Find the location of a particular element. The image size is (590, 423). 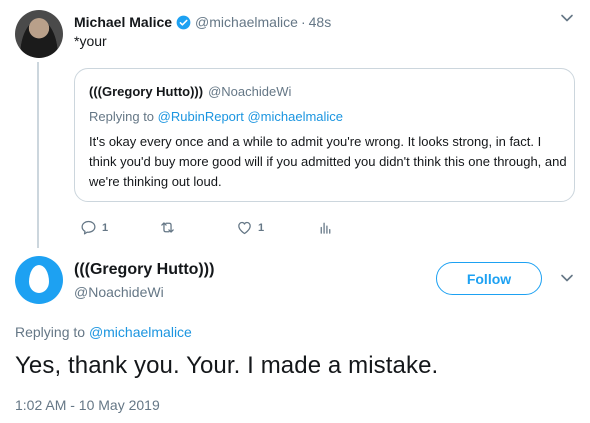

tweet-text: Yes, thank you. Your. I made a mistake. is located at coordinates (227, 365).